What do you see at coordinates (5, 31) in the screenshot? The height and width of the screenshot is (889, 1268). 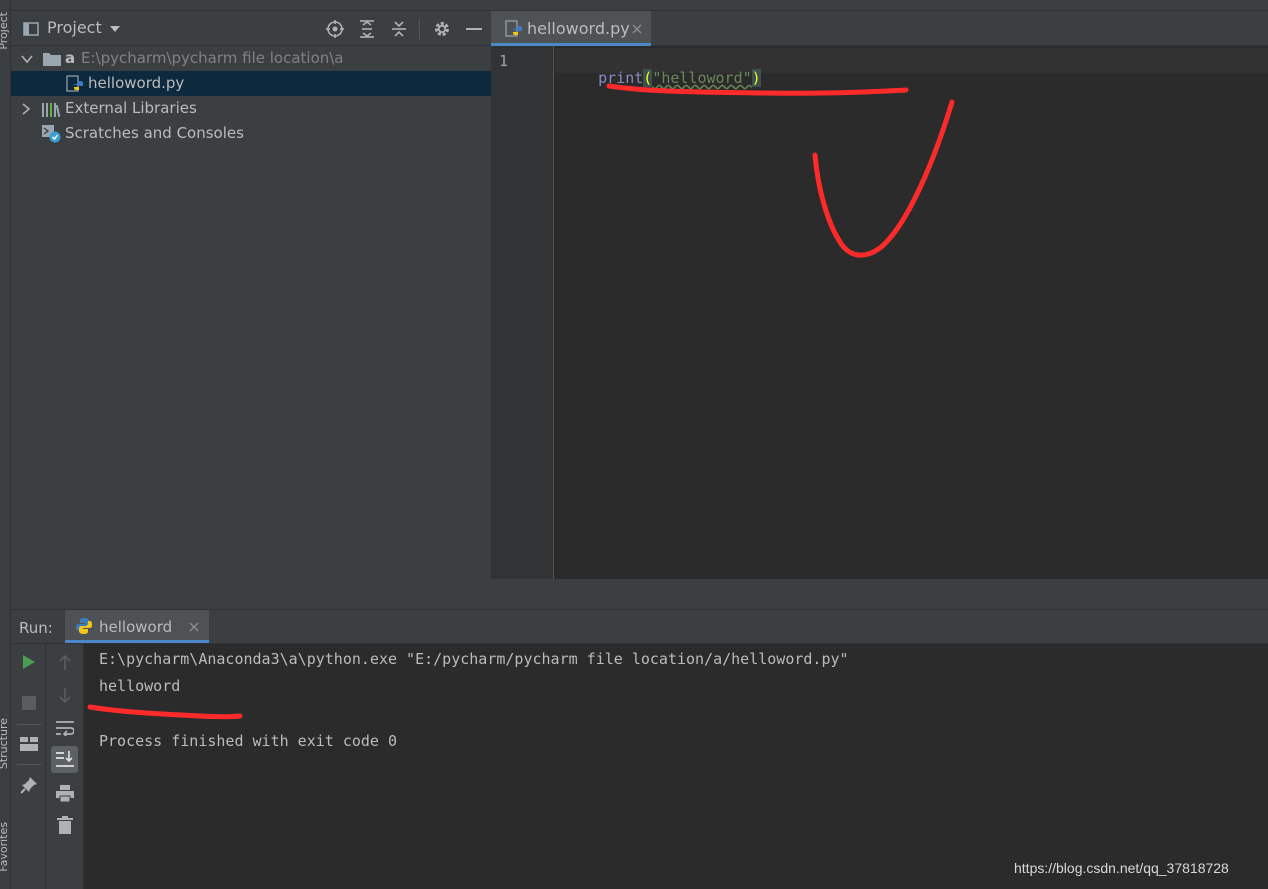 I see `project-tool-window-label: Project` at bounding box center [5, 31].